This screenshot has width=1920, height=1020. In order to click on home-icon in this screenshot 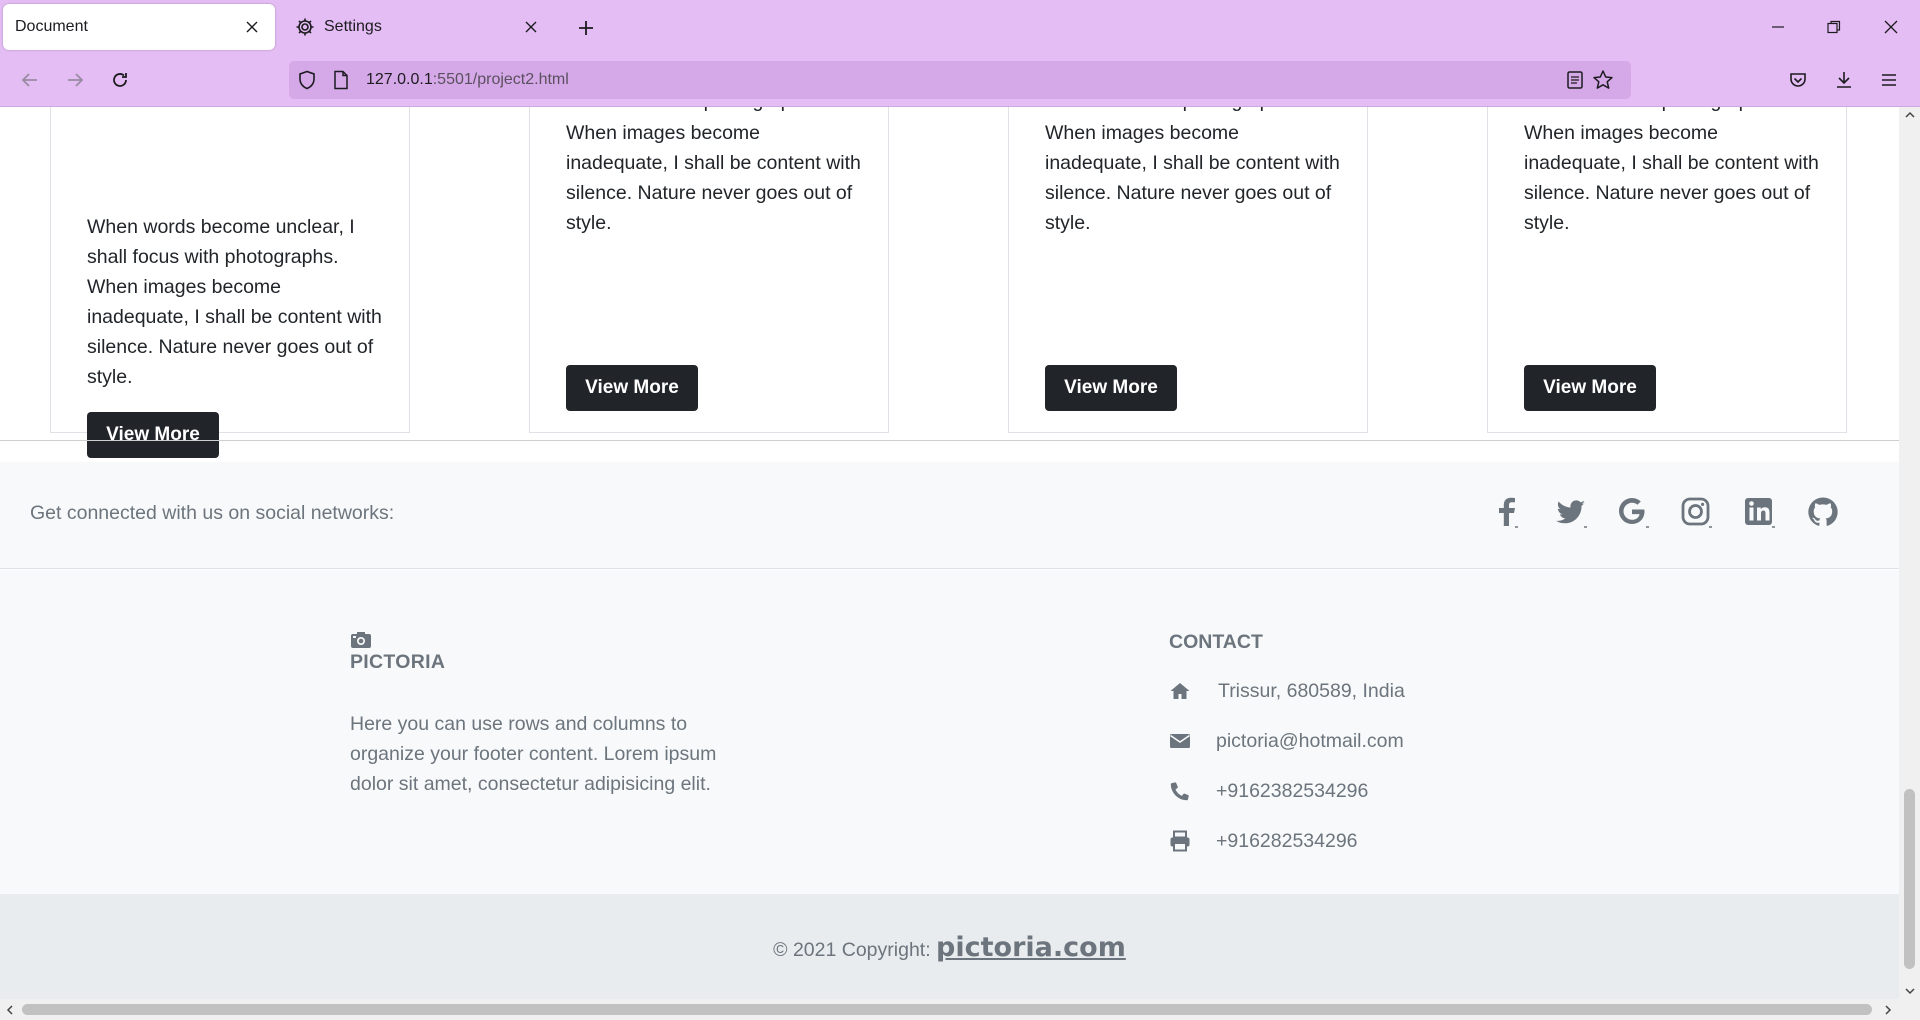, I will do `click(1180, 691)`.